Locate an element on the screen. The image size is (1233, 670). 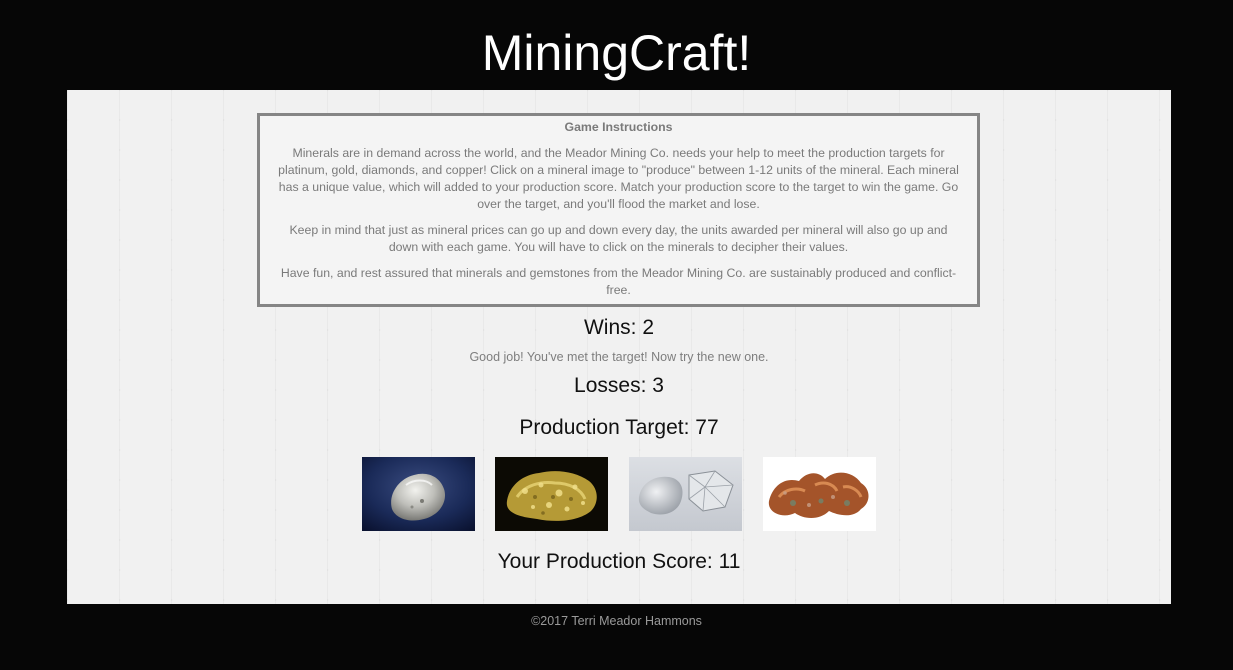
production-score: Your Production Score: 11 is located at coordinates (619, 561).